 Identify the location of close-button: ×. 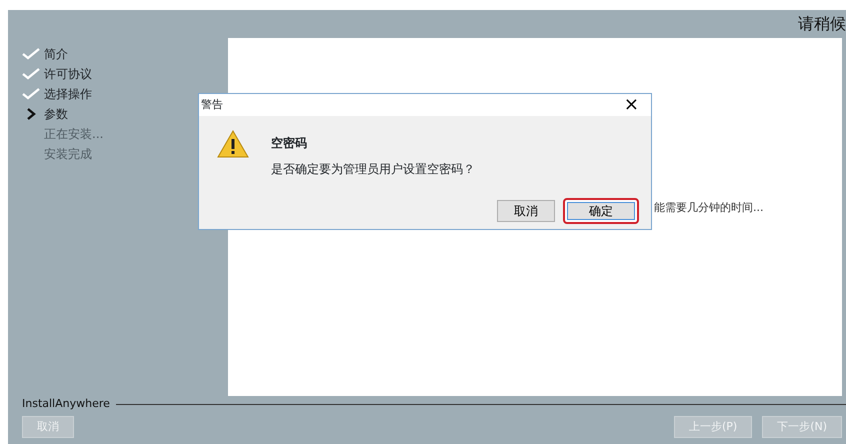
(631, 105).